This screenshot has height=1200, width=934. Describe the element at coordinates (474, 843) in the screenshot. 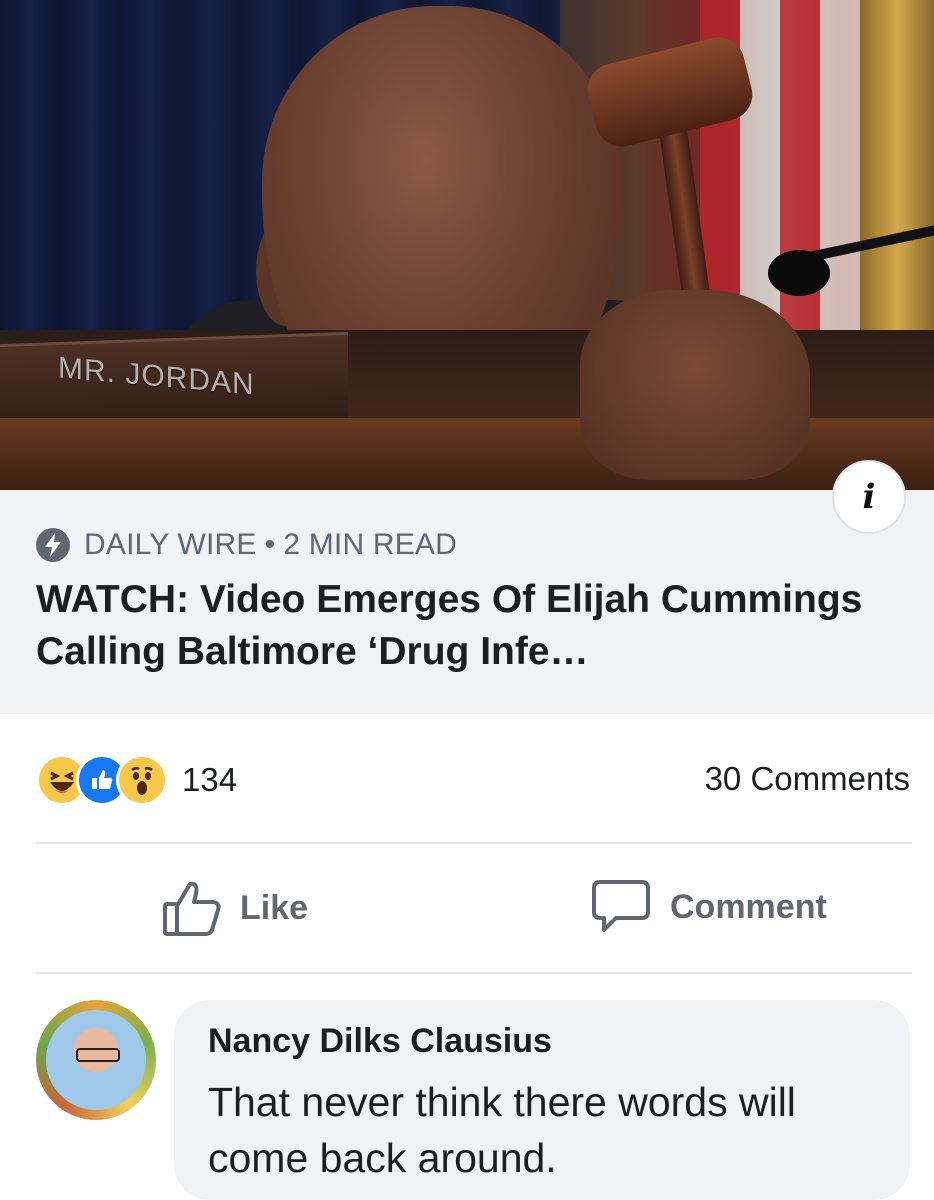

I see `divider-top` at that location.